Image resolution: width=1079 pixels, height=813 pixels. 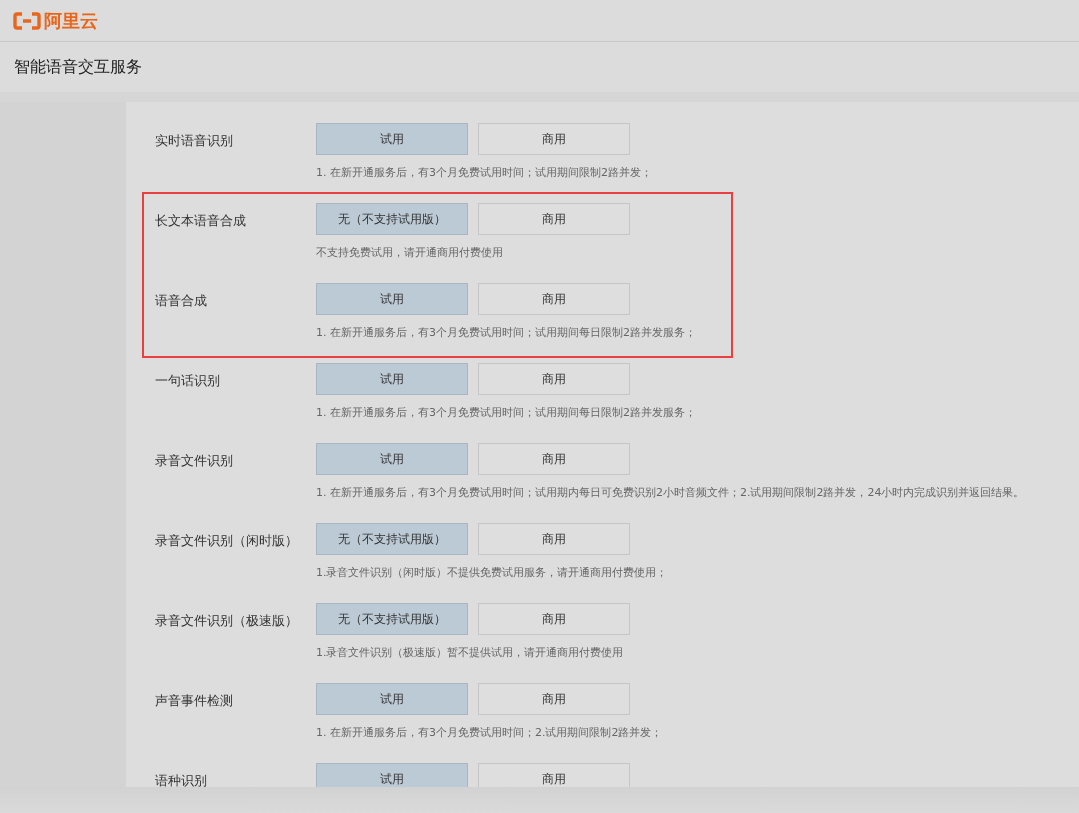 What do you see at coordinates (227, 621) in the screenshot?
I see `service-name: 录音文件识别（极速版）` at bounding box center [227, 621].